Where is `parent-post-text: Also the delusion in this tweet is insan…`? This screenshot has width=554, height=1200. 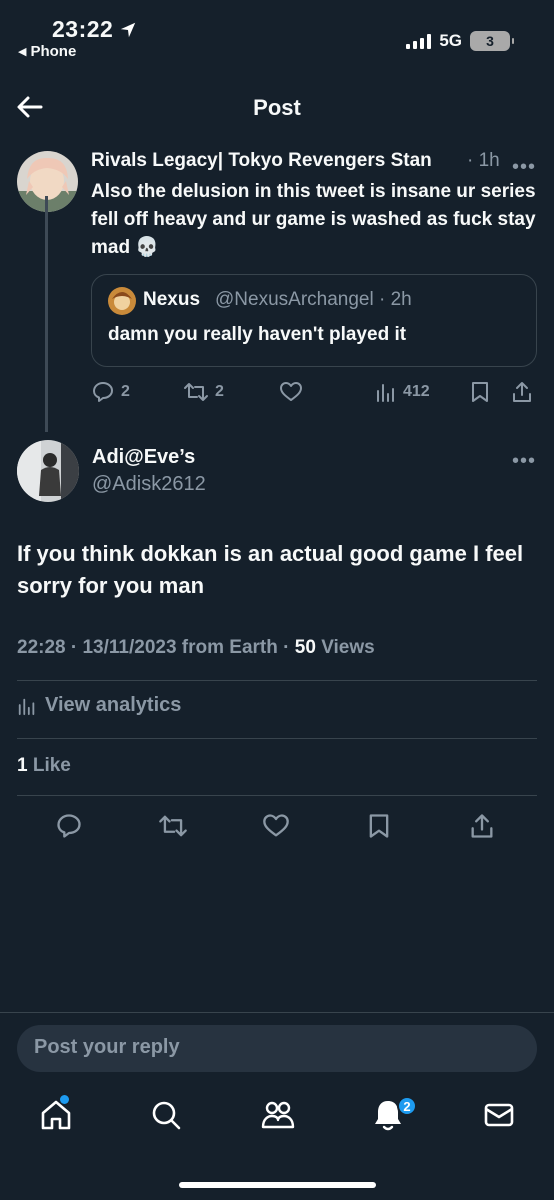 parent-post-text: Also the delusion in this tweet is insan… is located at coordinates (313, 219).